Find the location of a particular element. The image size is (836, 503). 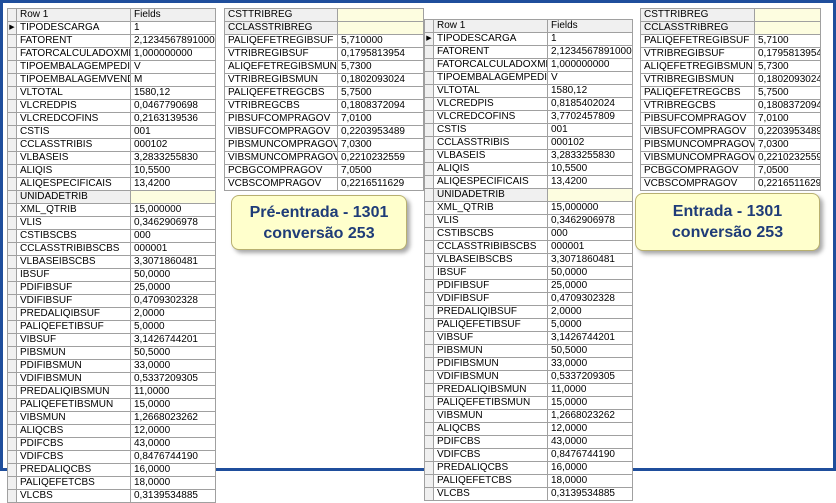

field-value-cell: 0,1795813954 is located at coordinates (787, 54).